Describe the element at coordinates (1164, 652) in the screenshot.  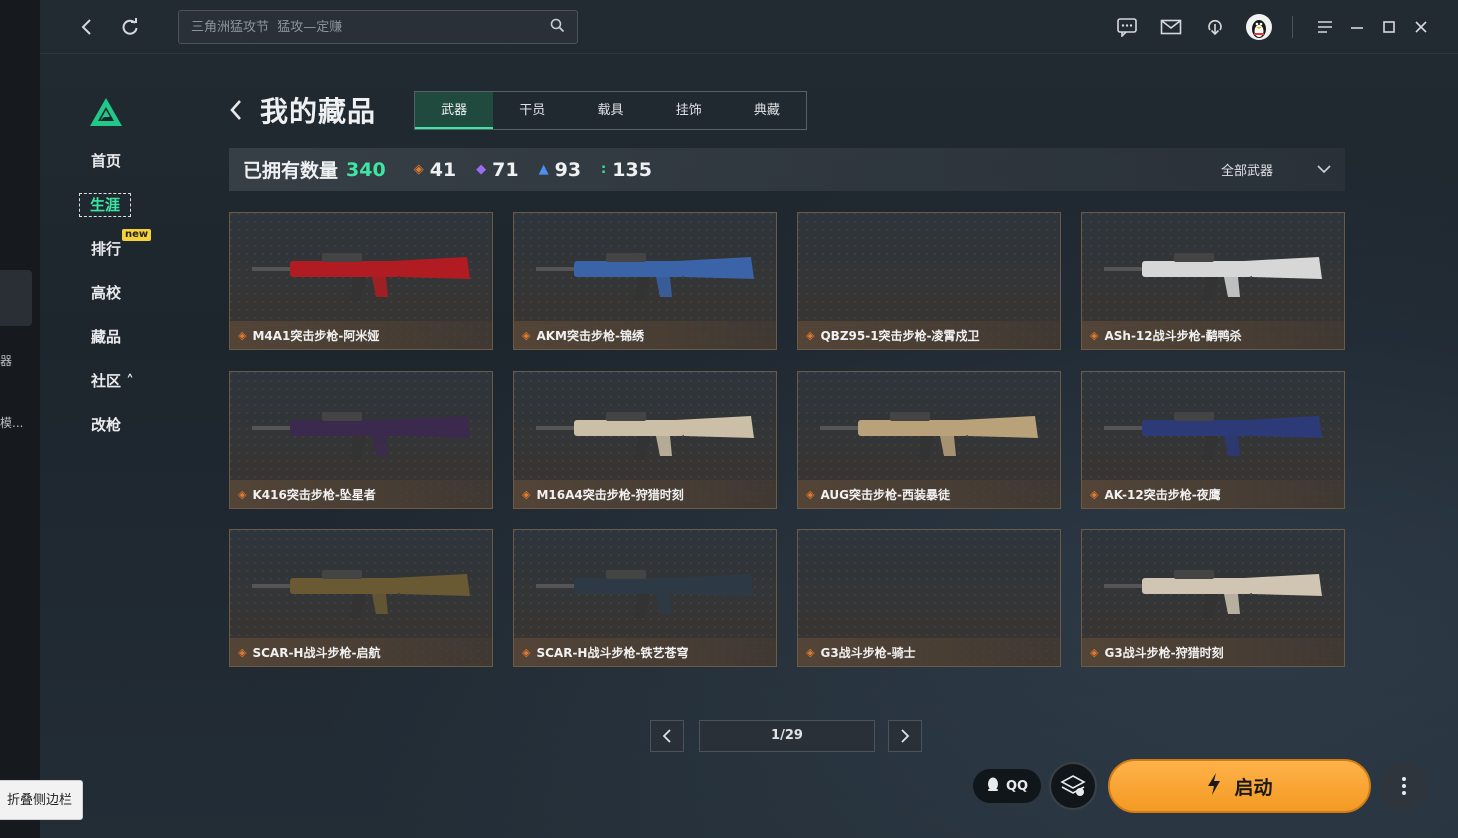
I see `weapon-name: G3战斗步枪-狩猎时刻` at that location.